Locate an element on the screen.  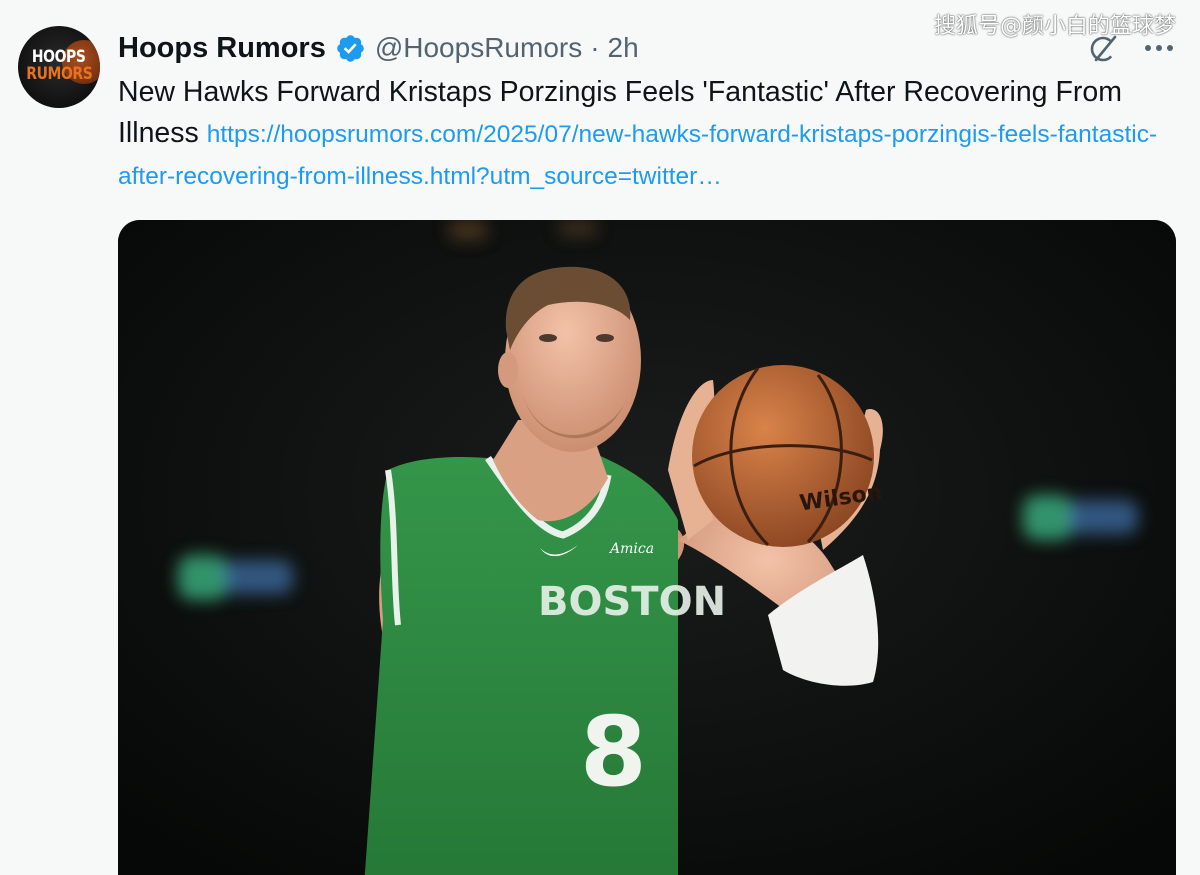
more-options-icon is located at coordinates (1159, 48).